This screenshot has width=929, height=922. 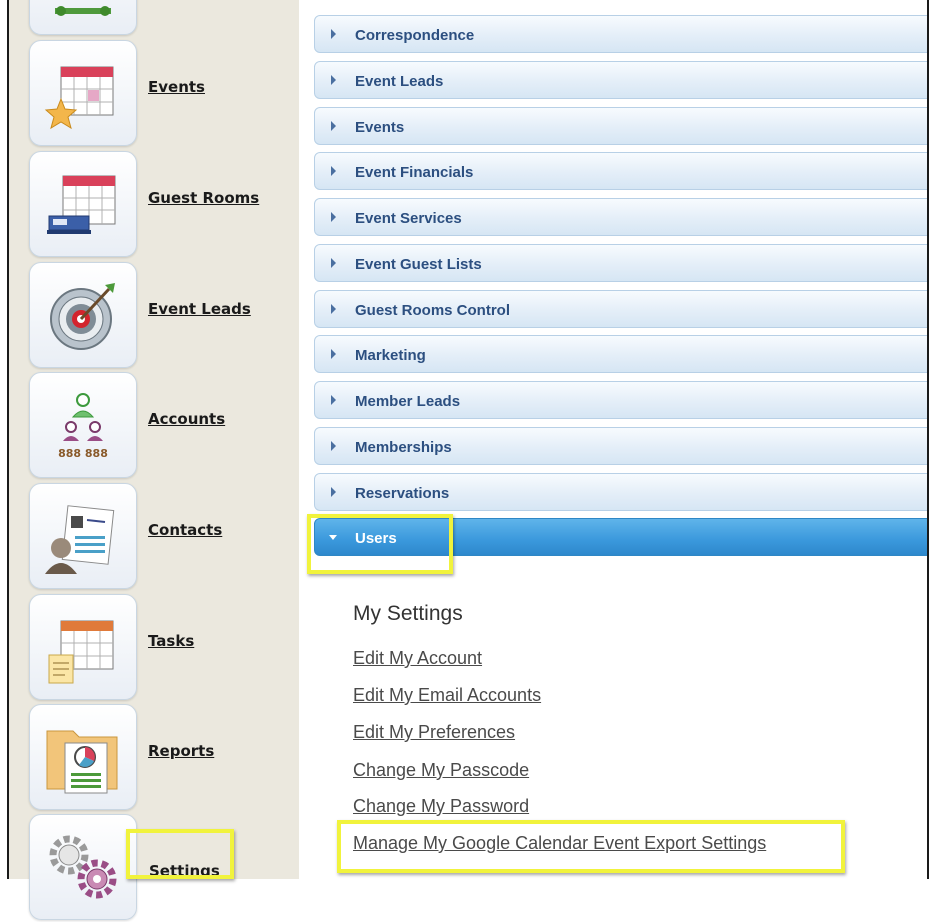 What do you see at coordinates (83, 453) in the screenshot?
I see `svg-text: 888 888` at bounding box center [83, 453].